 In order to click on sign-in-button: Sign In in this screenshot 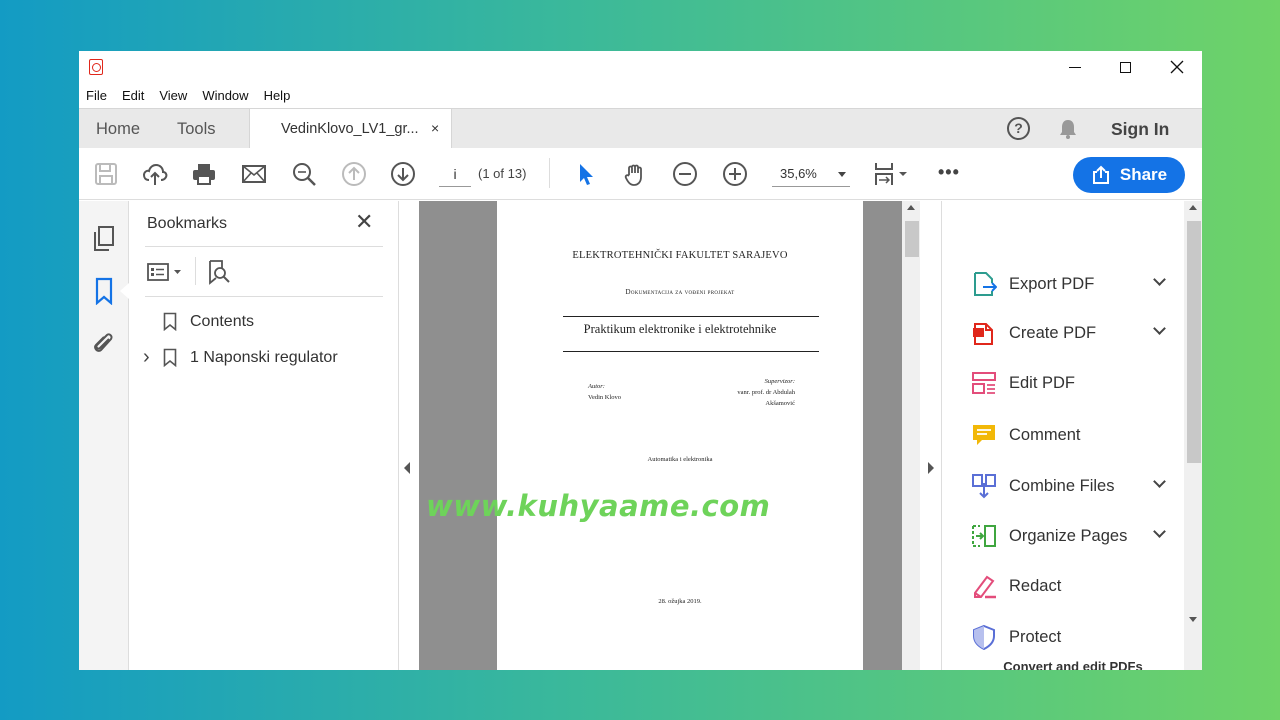, I will do `click(1140, 129)`.